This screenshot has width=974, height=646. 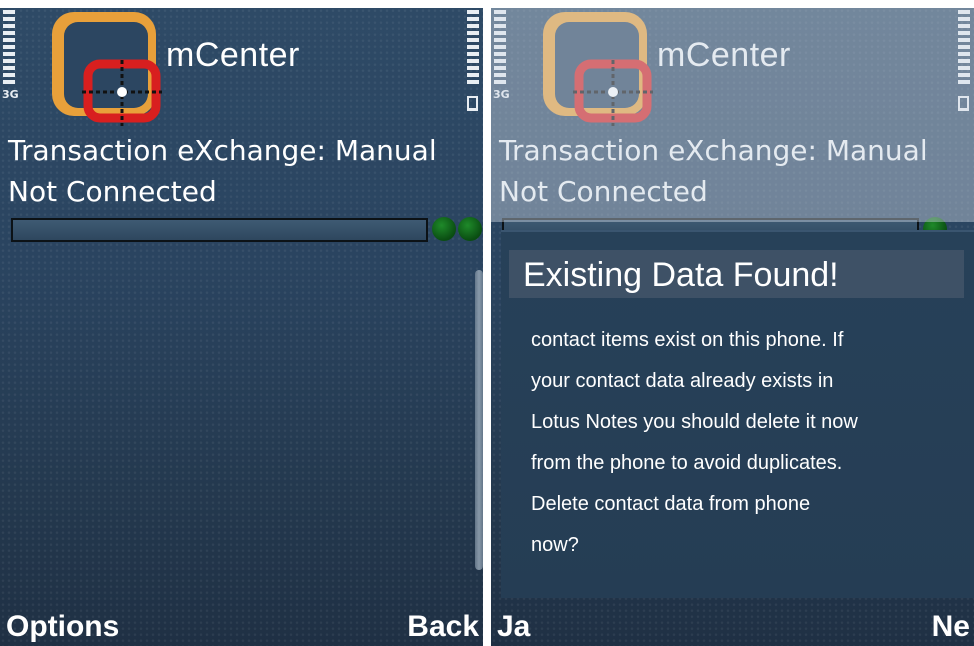 What do you see at coordinates (681, 275) in the screenshot?
I see `dialog-title: Existing Data Found!` at bounding box center [681, 275].